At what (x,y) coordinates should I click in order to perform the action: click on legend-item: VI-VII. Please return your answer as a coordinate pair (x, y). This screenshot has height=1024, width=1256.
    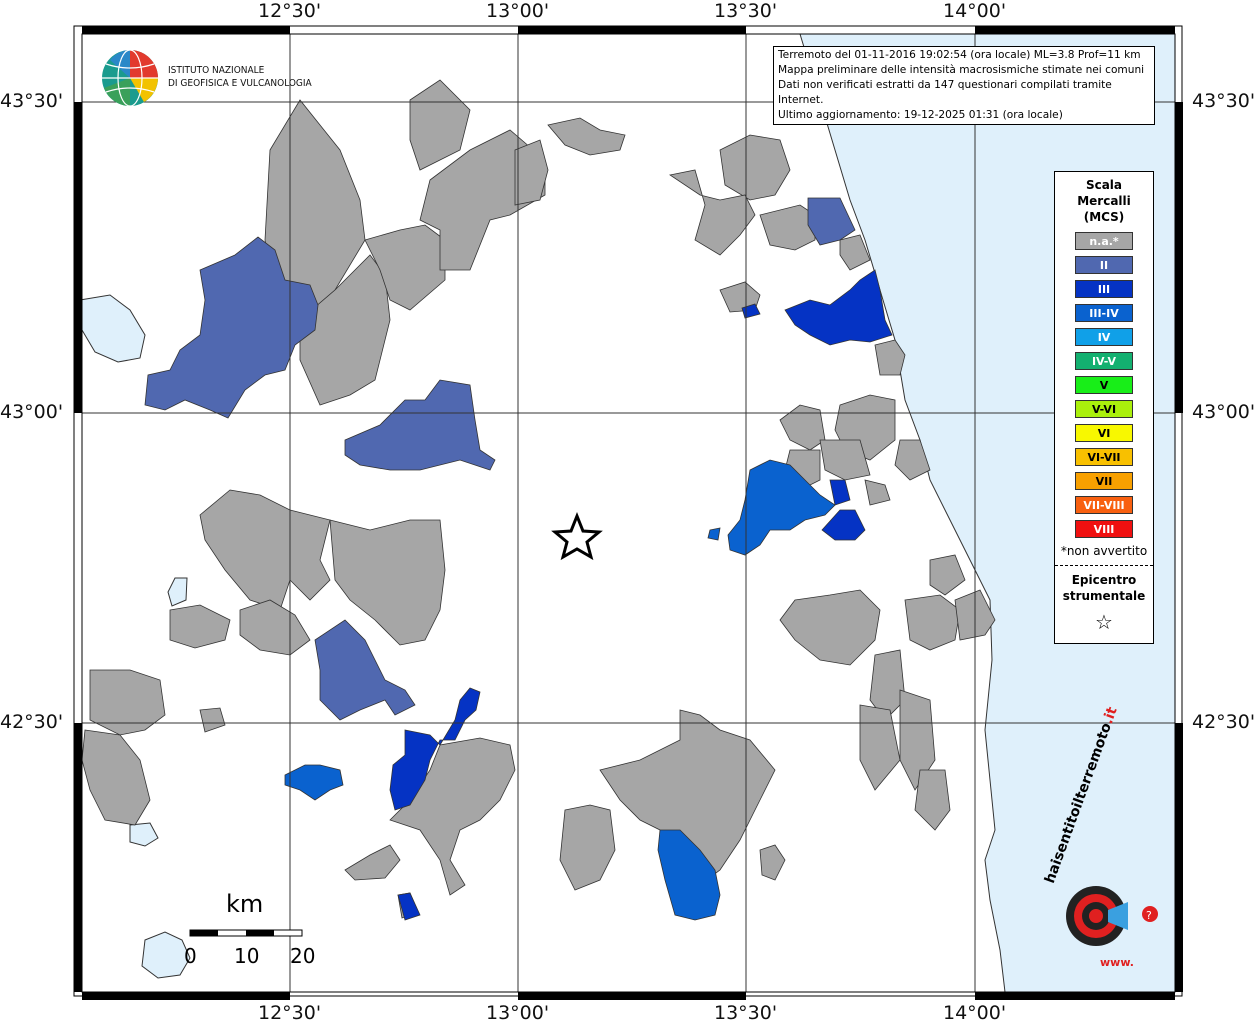
    Looking at the image, I should click on (1104, 457).